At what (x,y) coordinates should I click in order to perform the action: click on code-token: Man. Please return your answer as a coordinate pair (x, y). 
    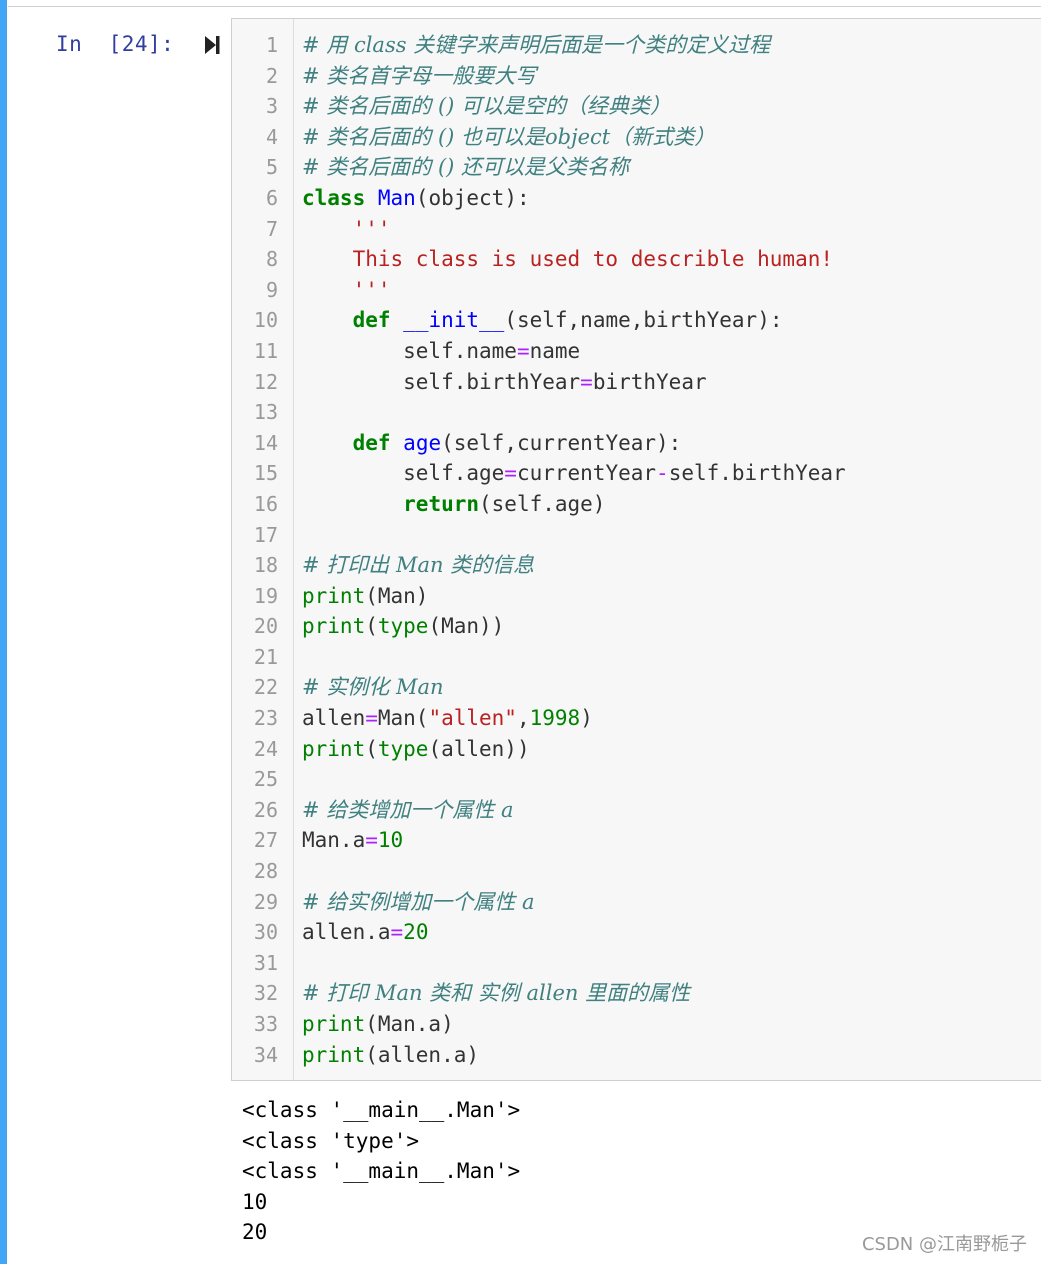
    Looking at the image, I should click on (396, 197).